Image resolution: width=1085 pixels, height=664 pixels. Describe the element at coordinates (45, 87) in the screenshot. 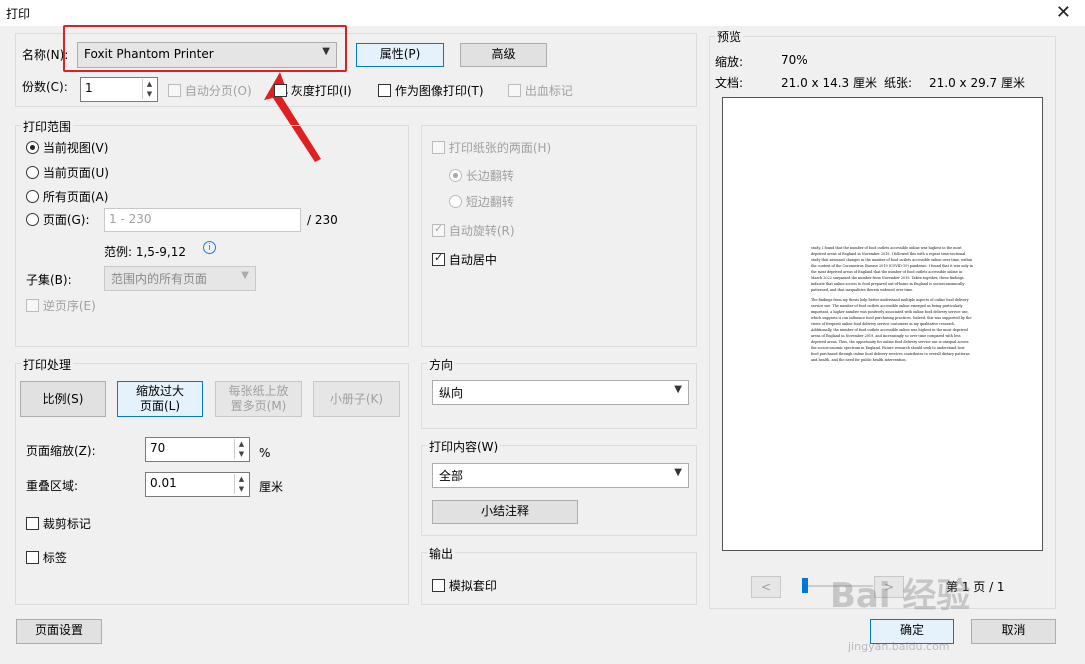

I see `copies-label: 份数(C):` at that location.